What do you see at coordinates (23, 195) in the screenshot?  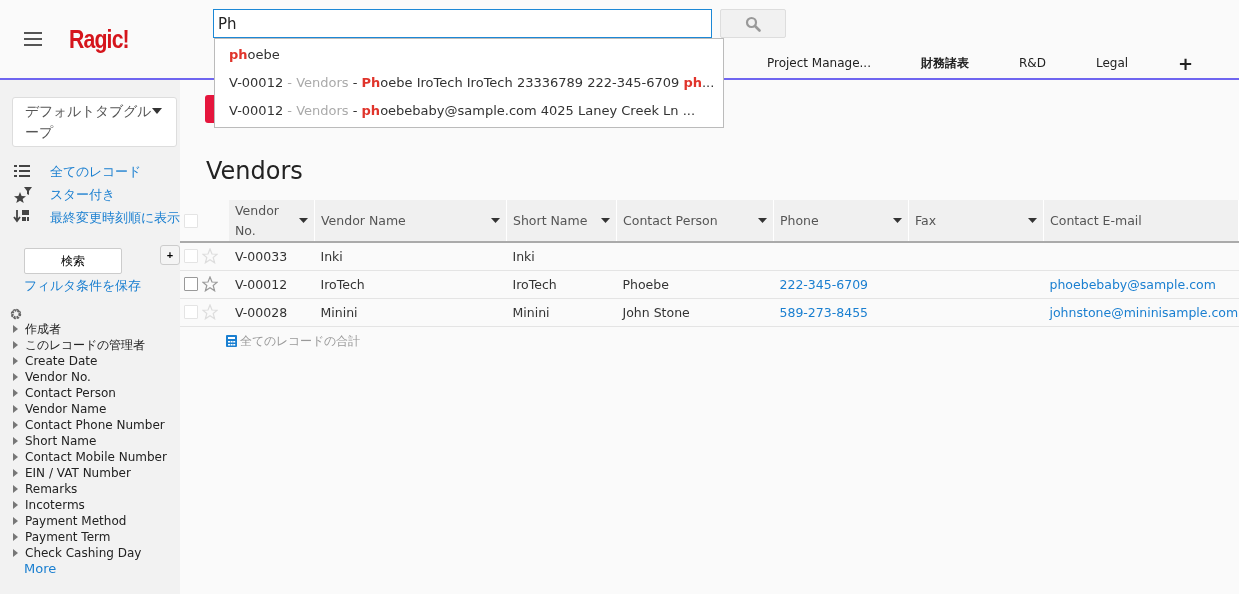 I see `star-filter-icon` at bounding box center [23, 195].